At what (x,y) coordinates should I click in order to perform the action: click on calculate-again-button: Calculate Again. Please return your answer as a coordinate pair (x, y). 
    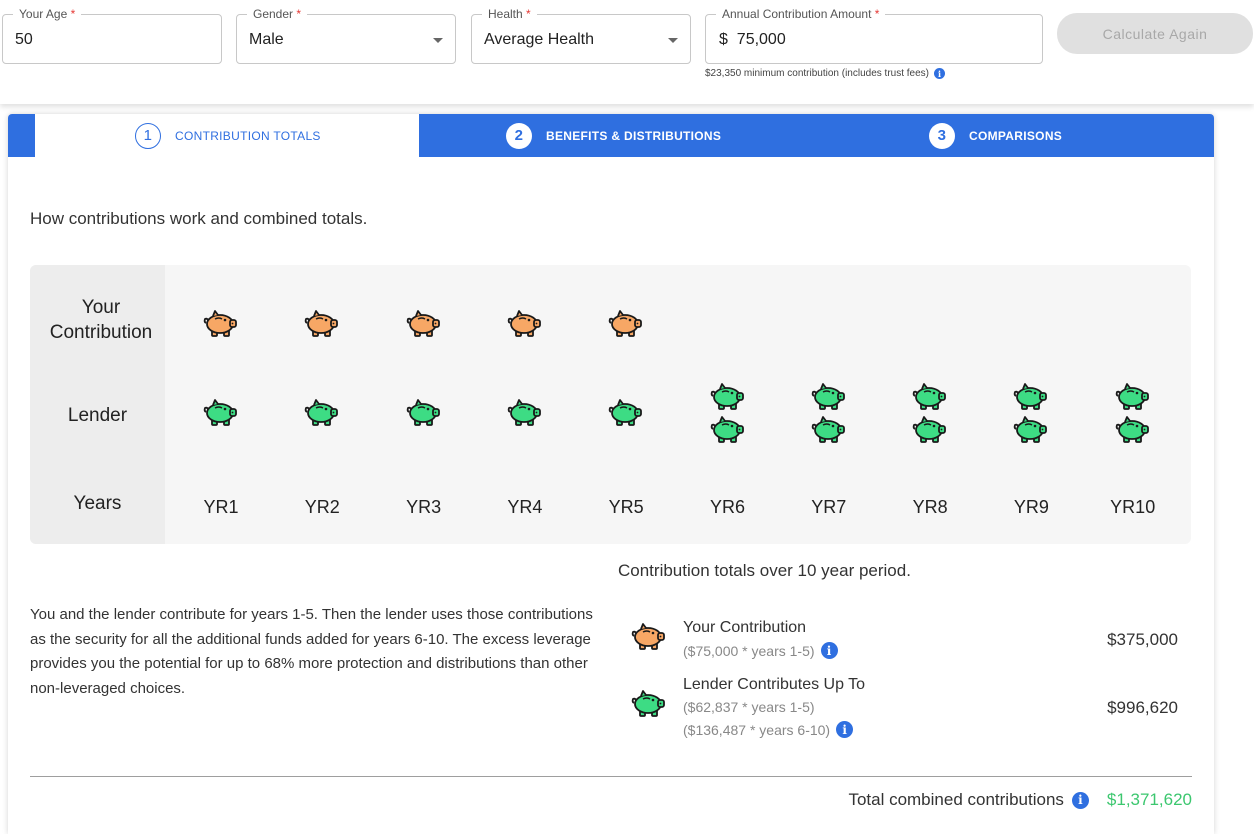
    Looking at the image, I should click on (1155, 33).